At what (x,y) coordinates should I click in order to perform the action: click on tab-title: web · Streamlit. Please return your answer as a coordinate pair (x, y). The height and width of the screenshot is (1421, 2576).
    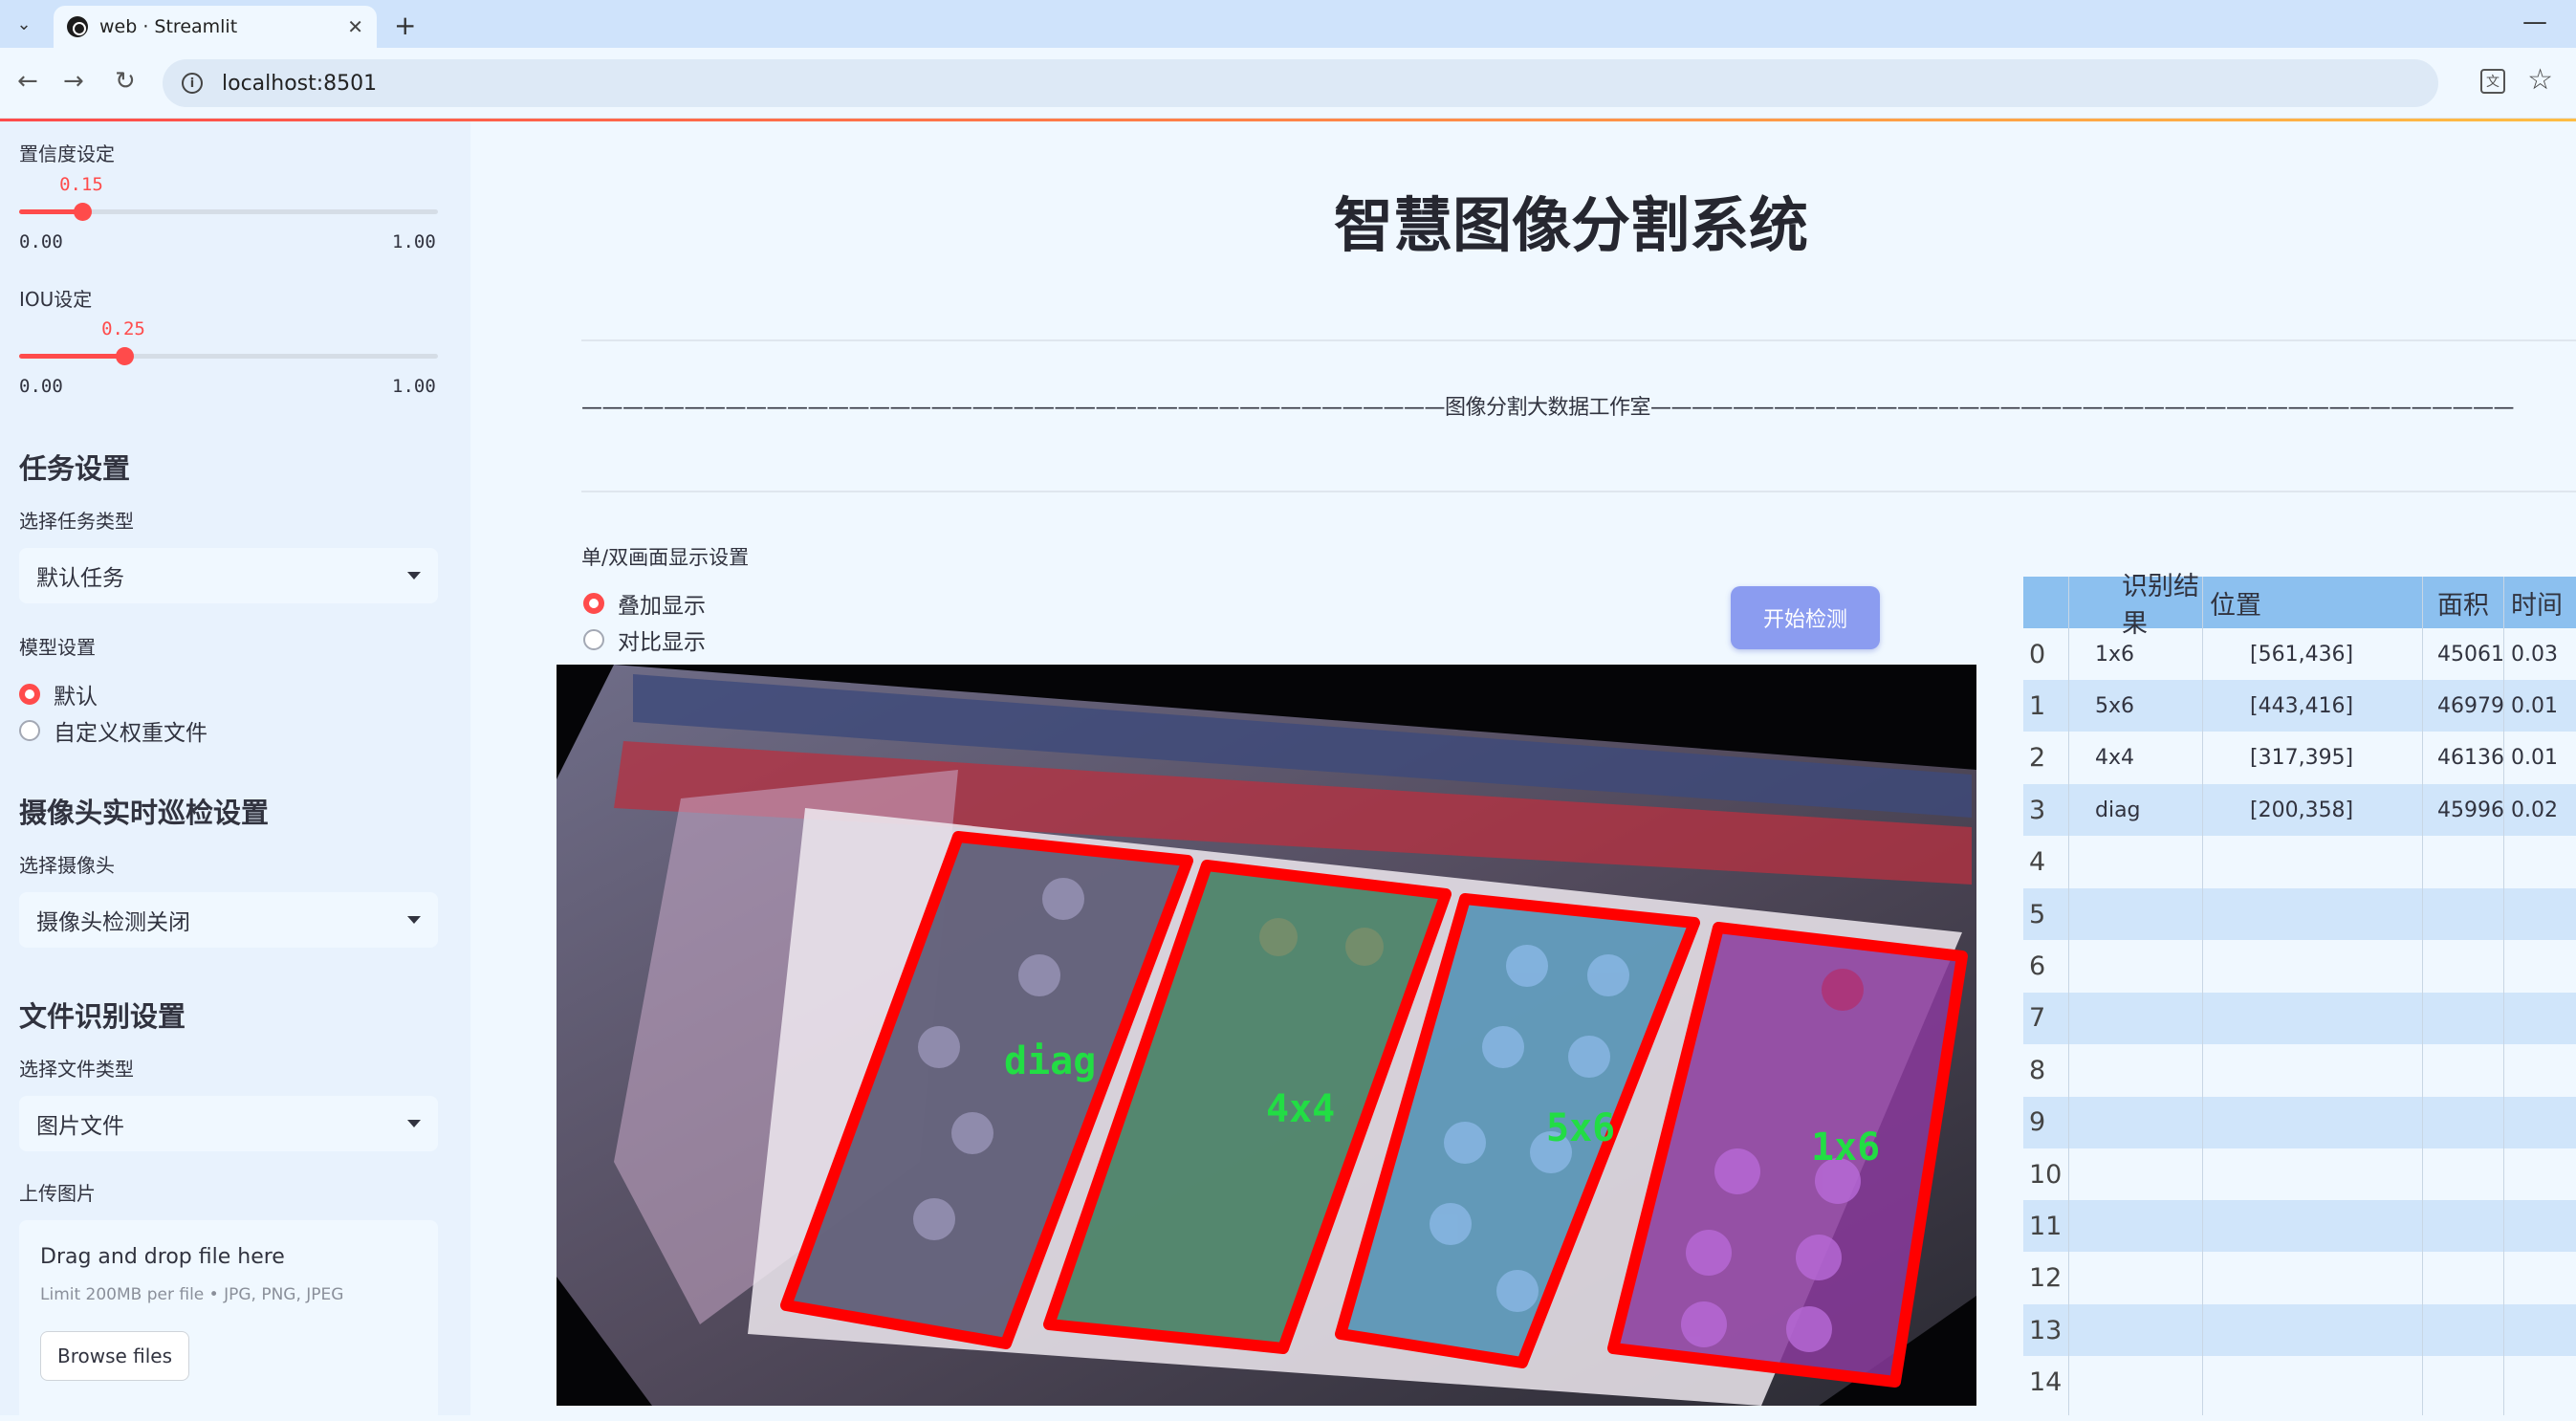
    Looking at the image, I should click on (168, 26).